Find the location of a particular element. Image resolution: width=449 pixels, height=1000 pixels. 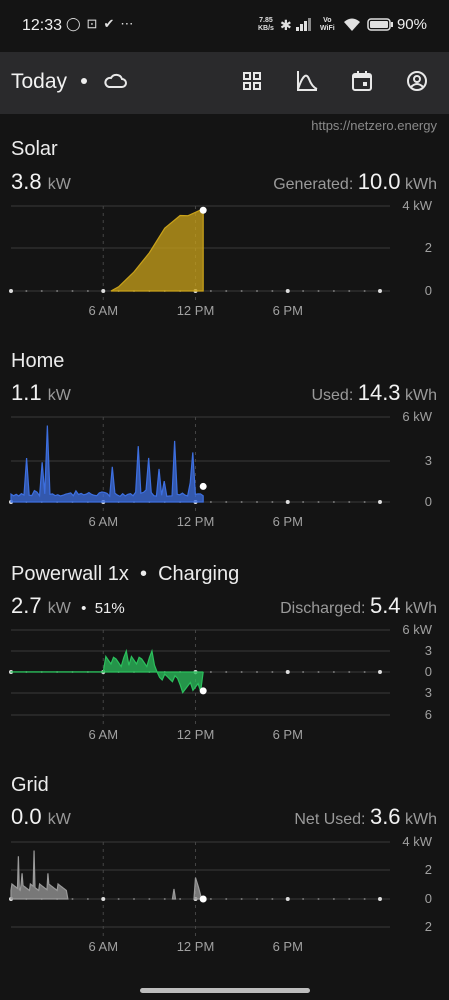

wifi-icon is located at coordinates (352, 24).